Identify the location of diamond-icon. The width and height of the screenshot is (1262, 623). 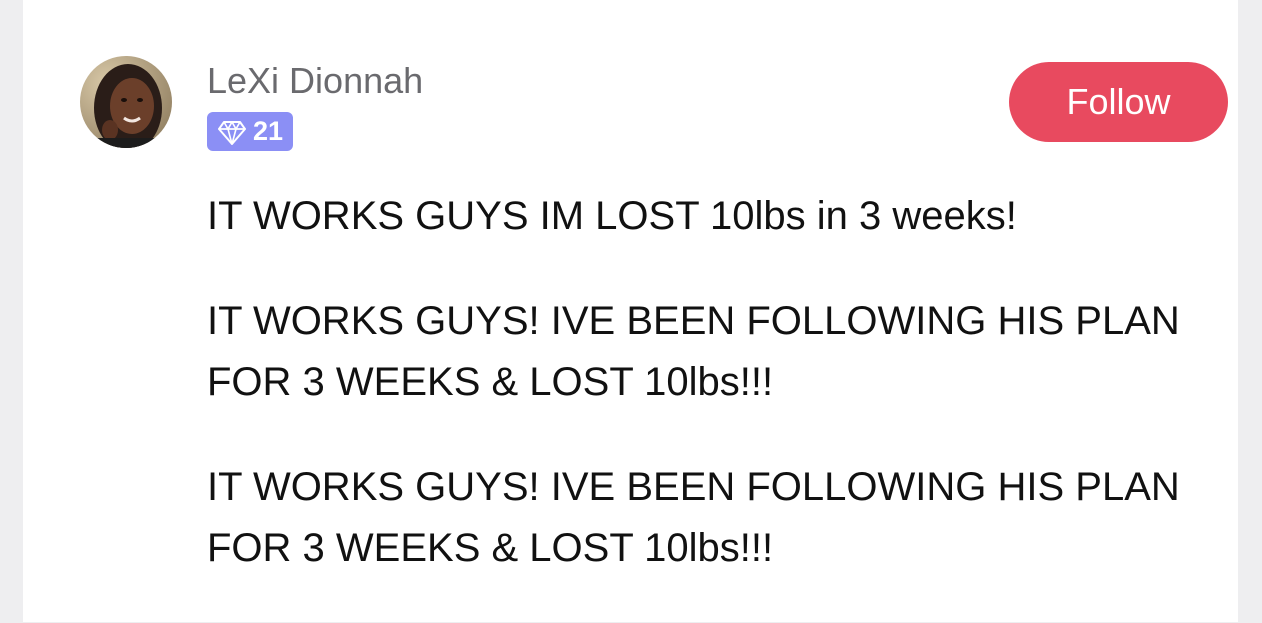
(232, 132).